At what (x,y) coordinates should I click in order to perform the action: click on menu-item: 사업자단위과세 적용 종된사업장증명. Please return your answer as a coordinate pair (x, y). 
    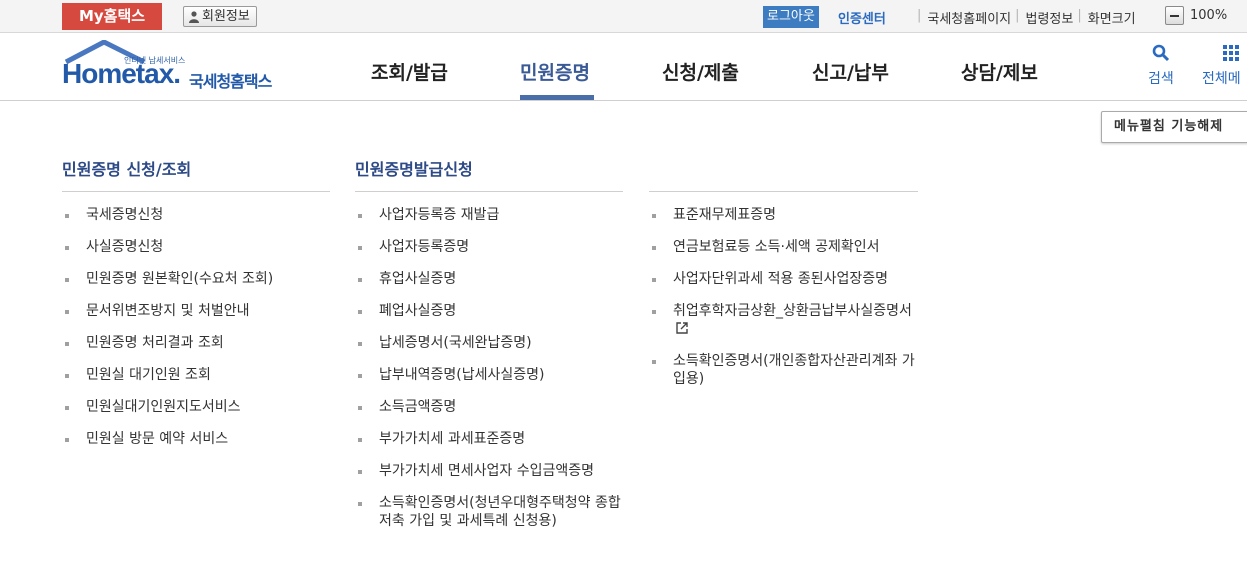
    Looking at the image, I should click on (783, 279).